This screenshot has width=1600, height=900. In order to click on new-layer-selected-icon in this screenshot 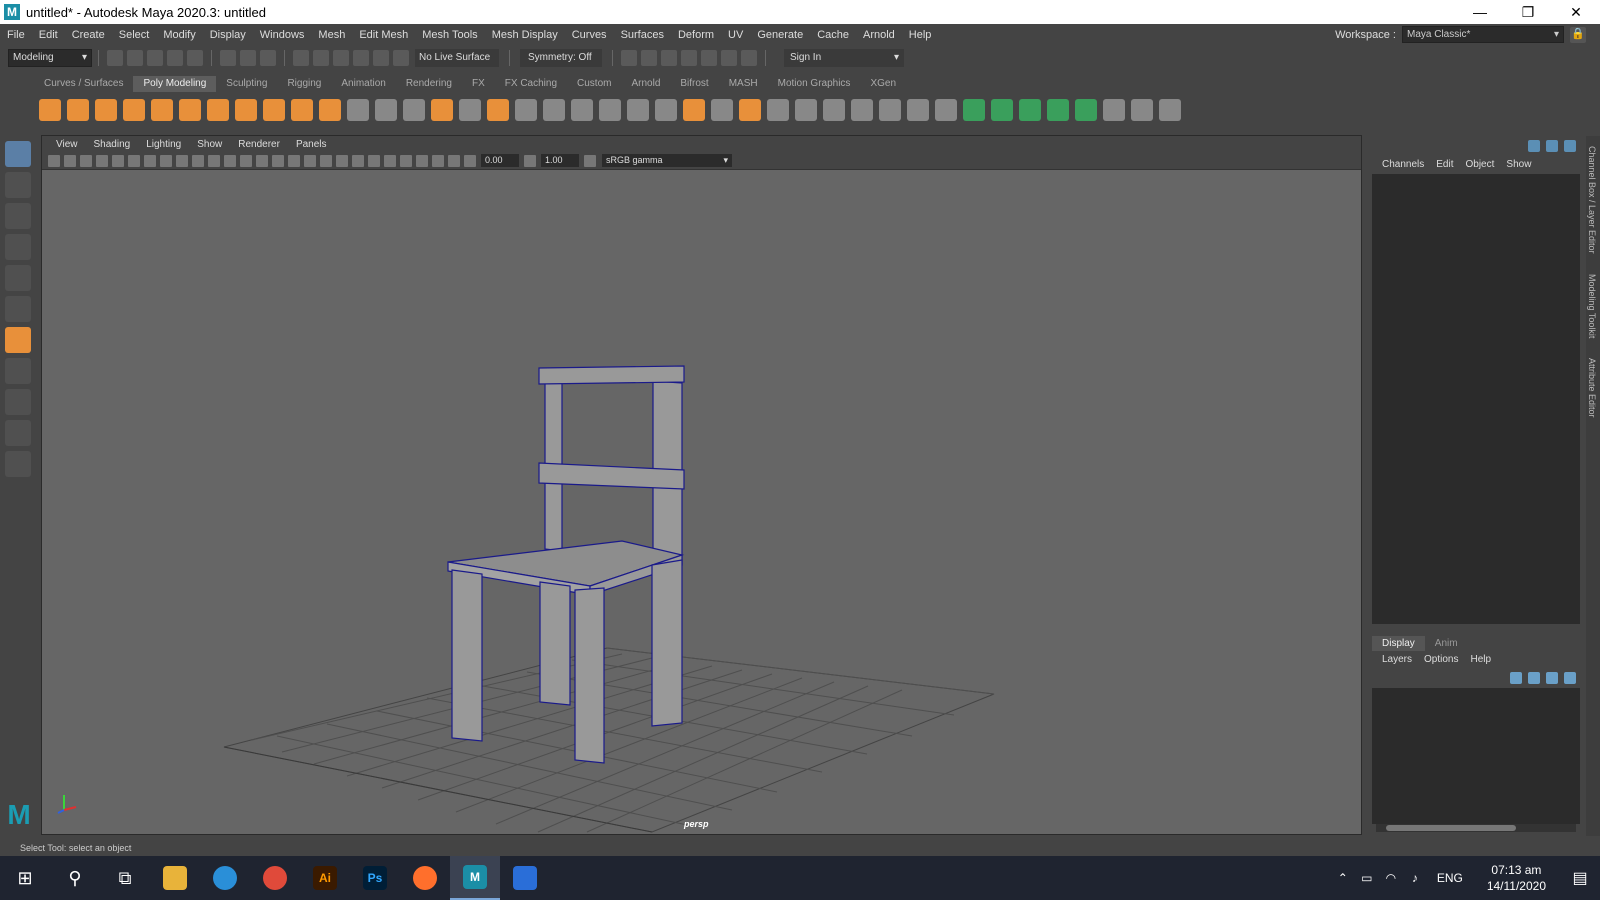, I will do `click(1570, 678)`.